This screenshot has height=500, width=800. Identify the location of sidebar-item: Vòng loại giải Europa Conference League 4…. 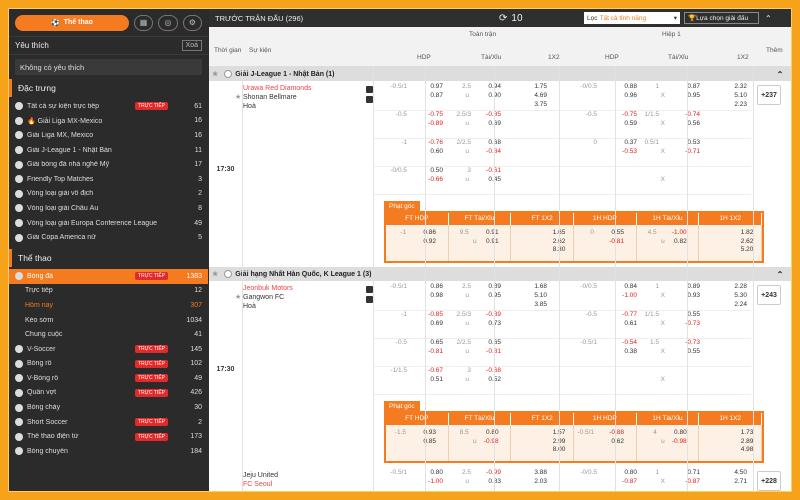
(108, 223).